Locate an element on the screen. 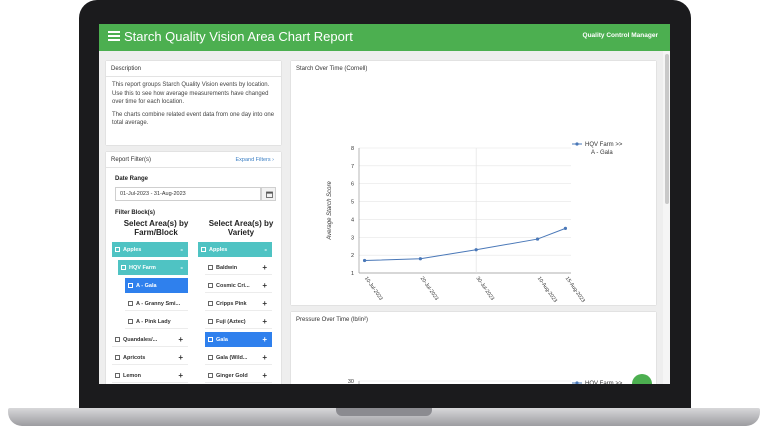 This screenshot has width=768, height=432. farm-node-hqv-farm: HQV Farm - is located at coordinates (153, 267).